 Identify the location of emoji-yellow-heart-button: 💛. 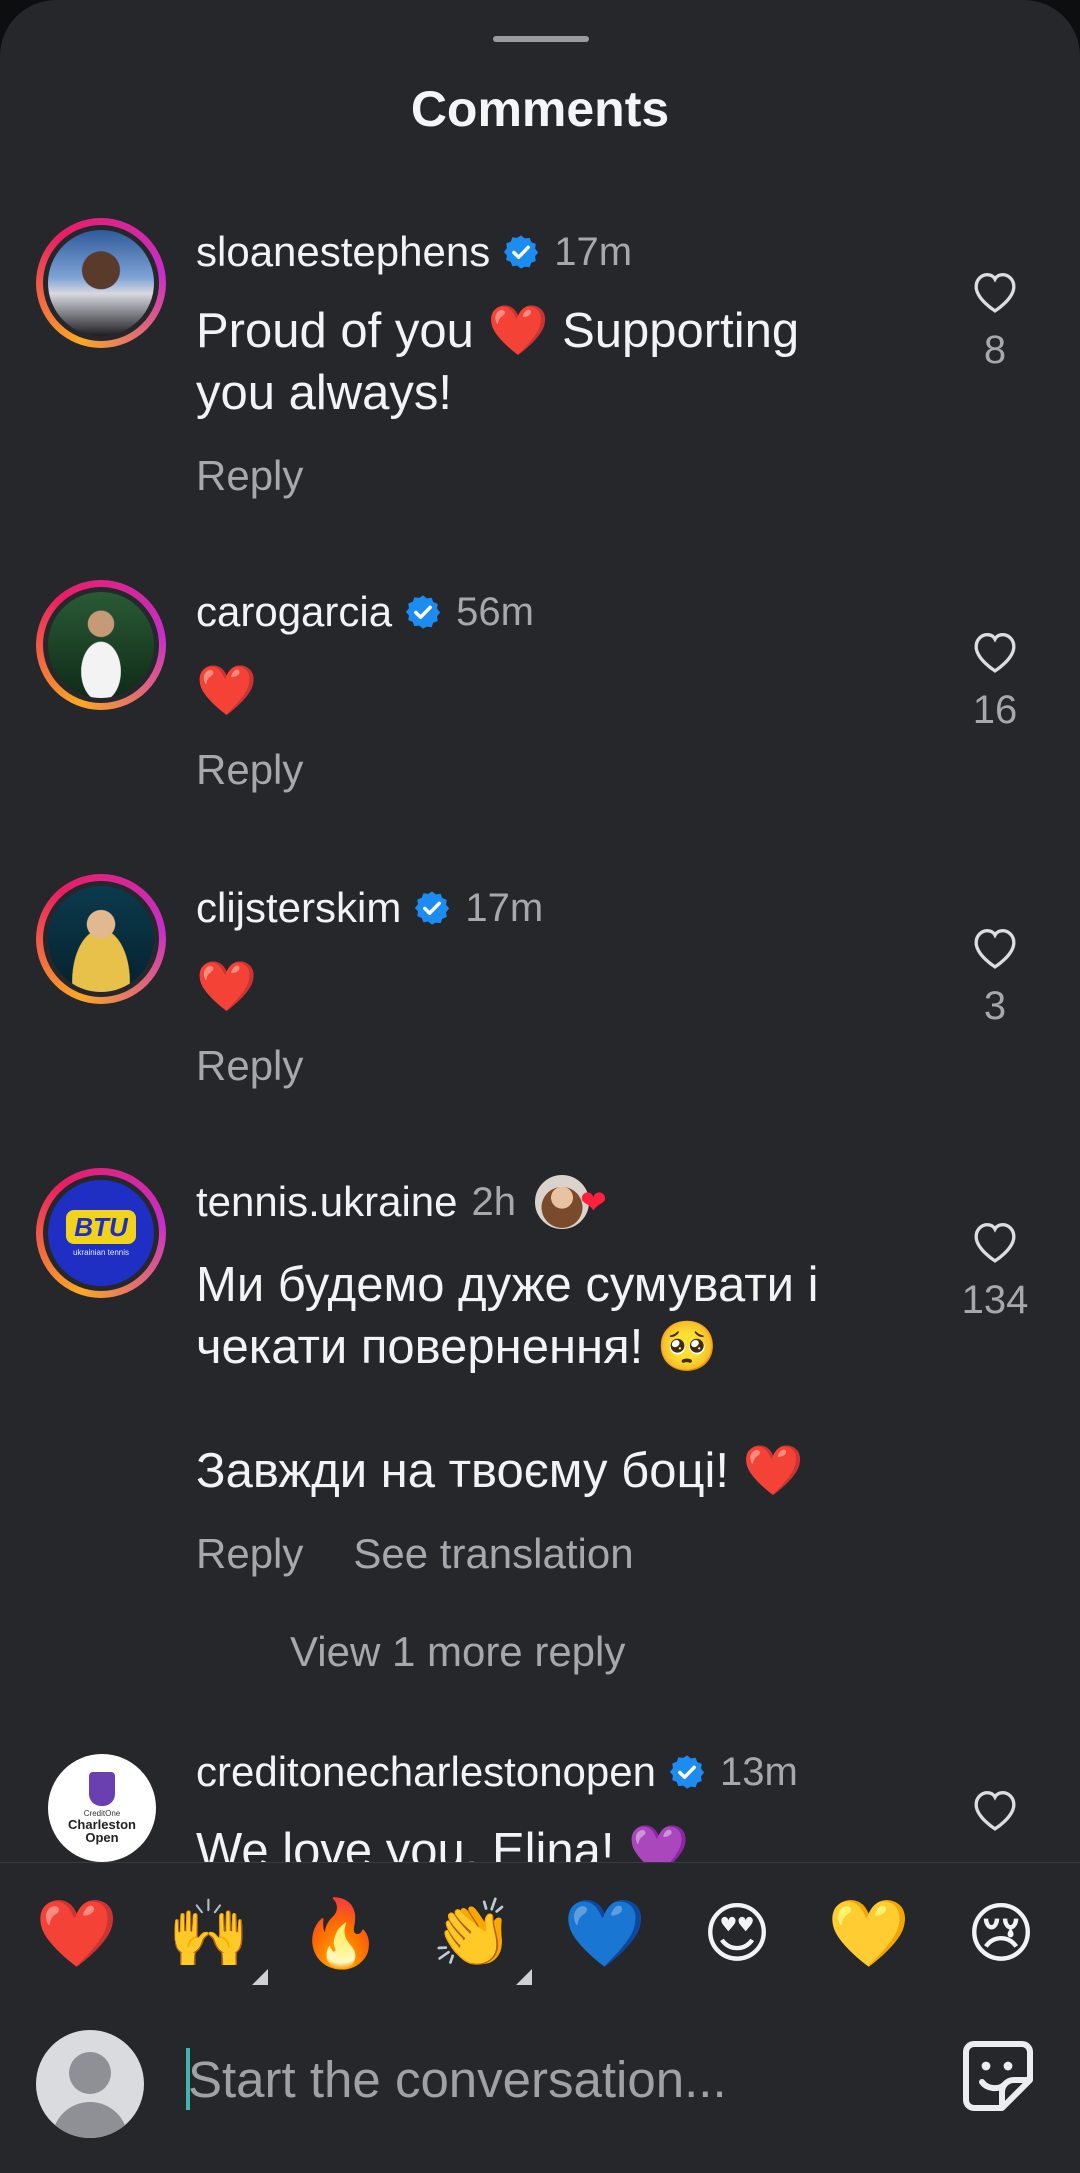
(869, 1933).